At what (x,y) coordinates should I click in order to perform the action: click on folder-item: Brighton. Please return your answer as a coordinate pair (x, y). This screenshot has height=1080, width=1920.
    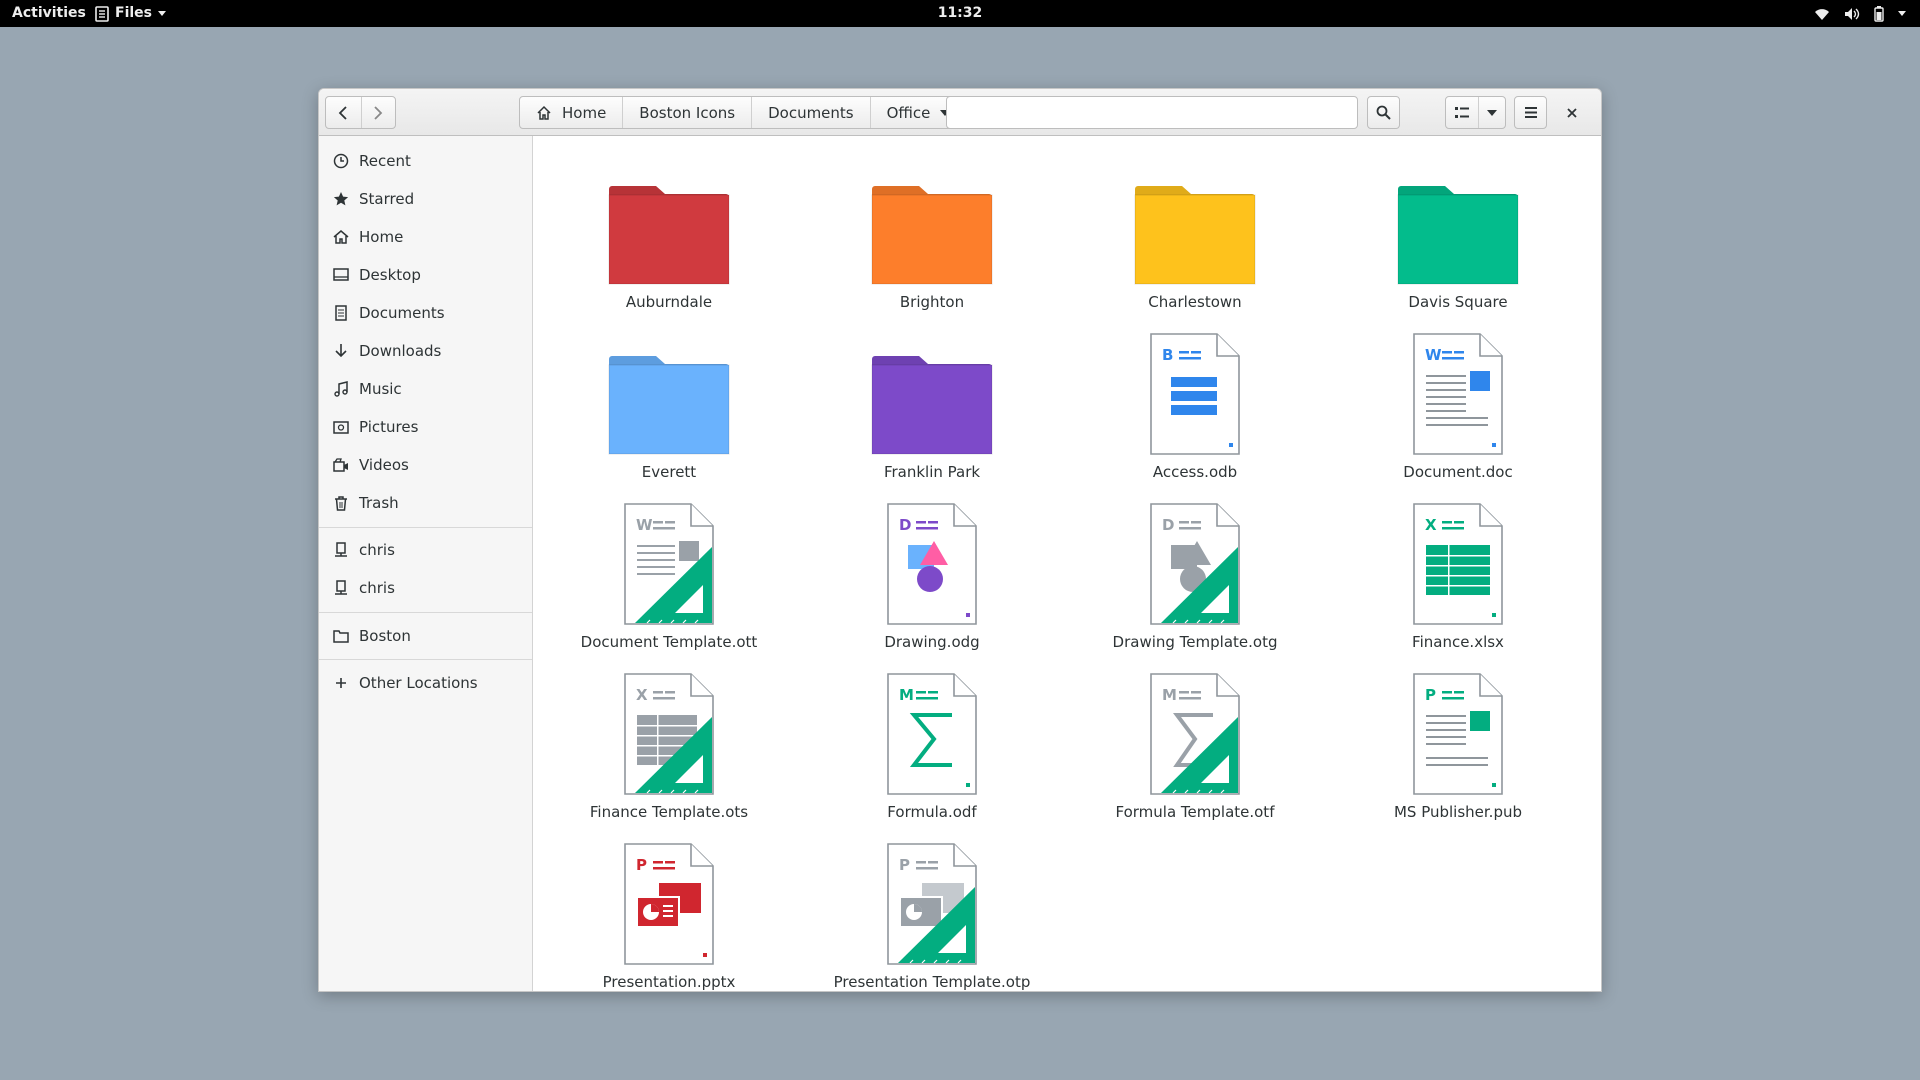
    Looking at the image, I should click on (932, 241).